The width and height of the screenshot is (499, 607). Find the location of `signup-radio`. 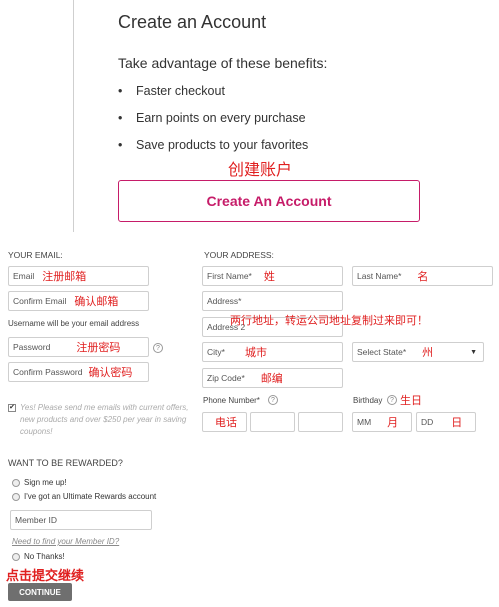

signup-radio is located at coordinates (16, 483).